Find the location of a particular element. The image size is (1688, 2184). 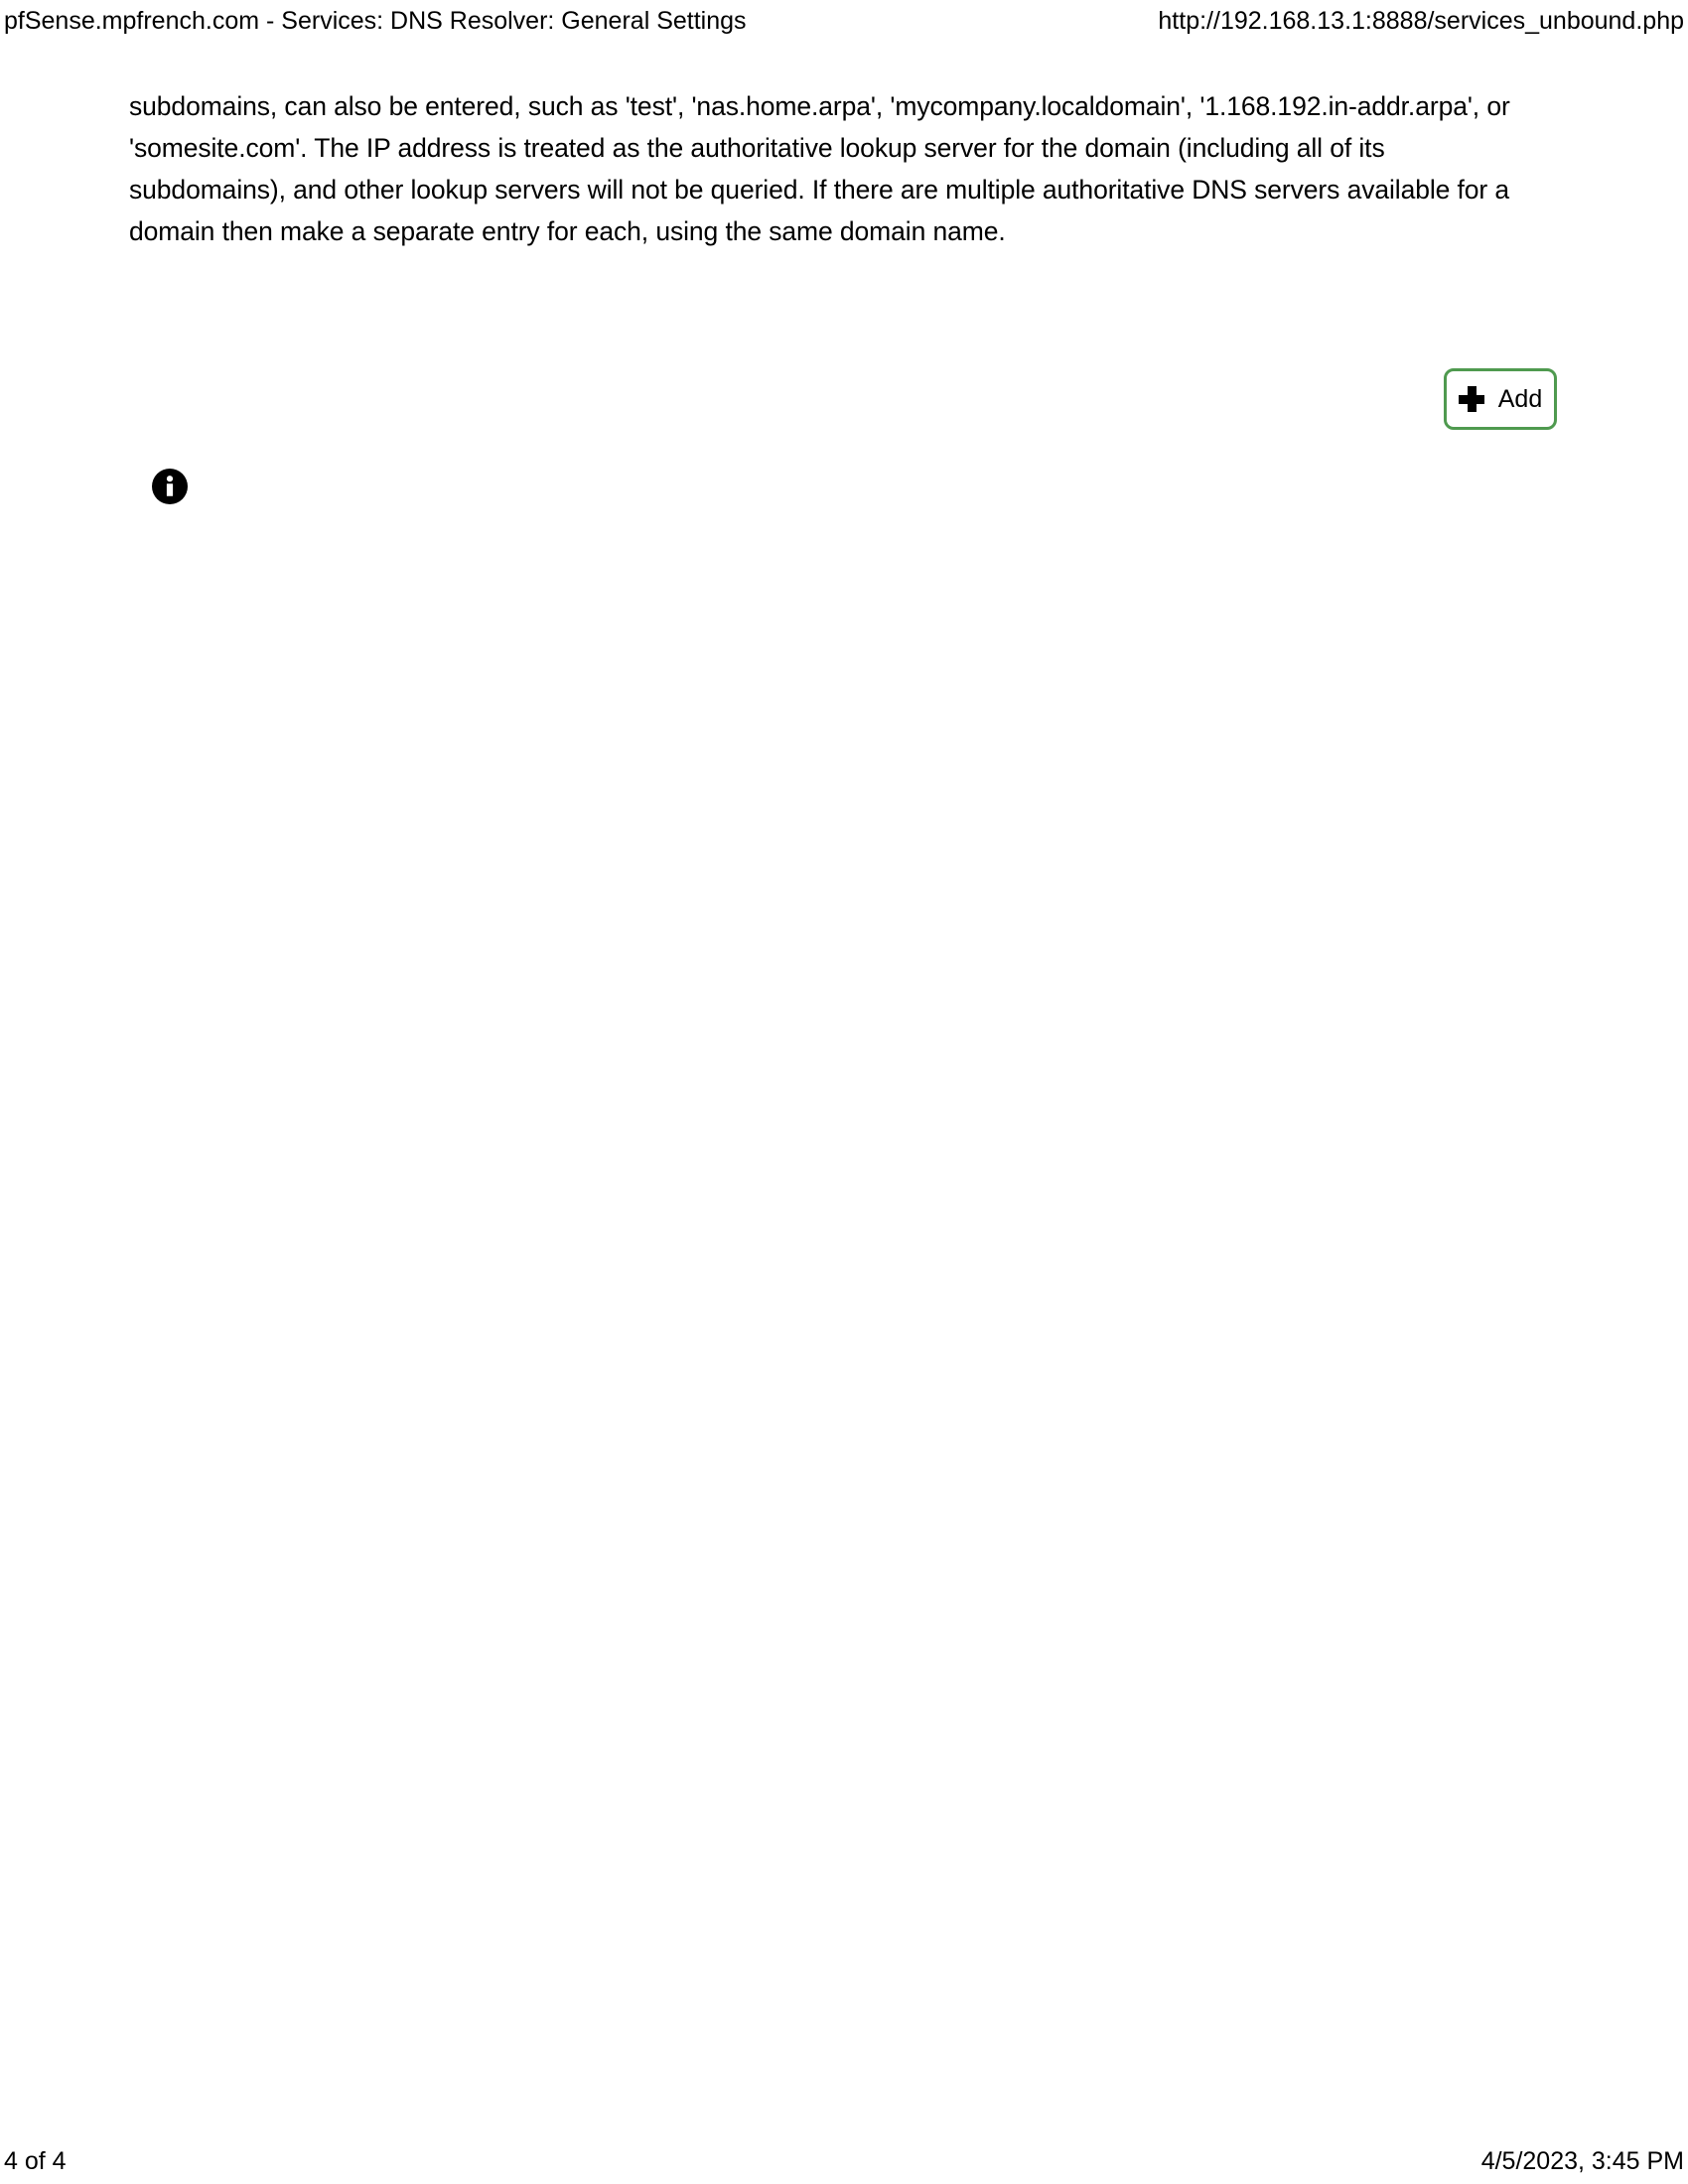

add-button-label: Add is located at coordinates (1520, 399).